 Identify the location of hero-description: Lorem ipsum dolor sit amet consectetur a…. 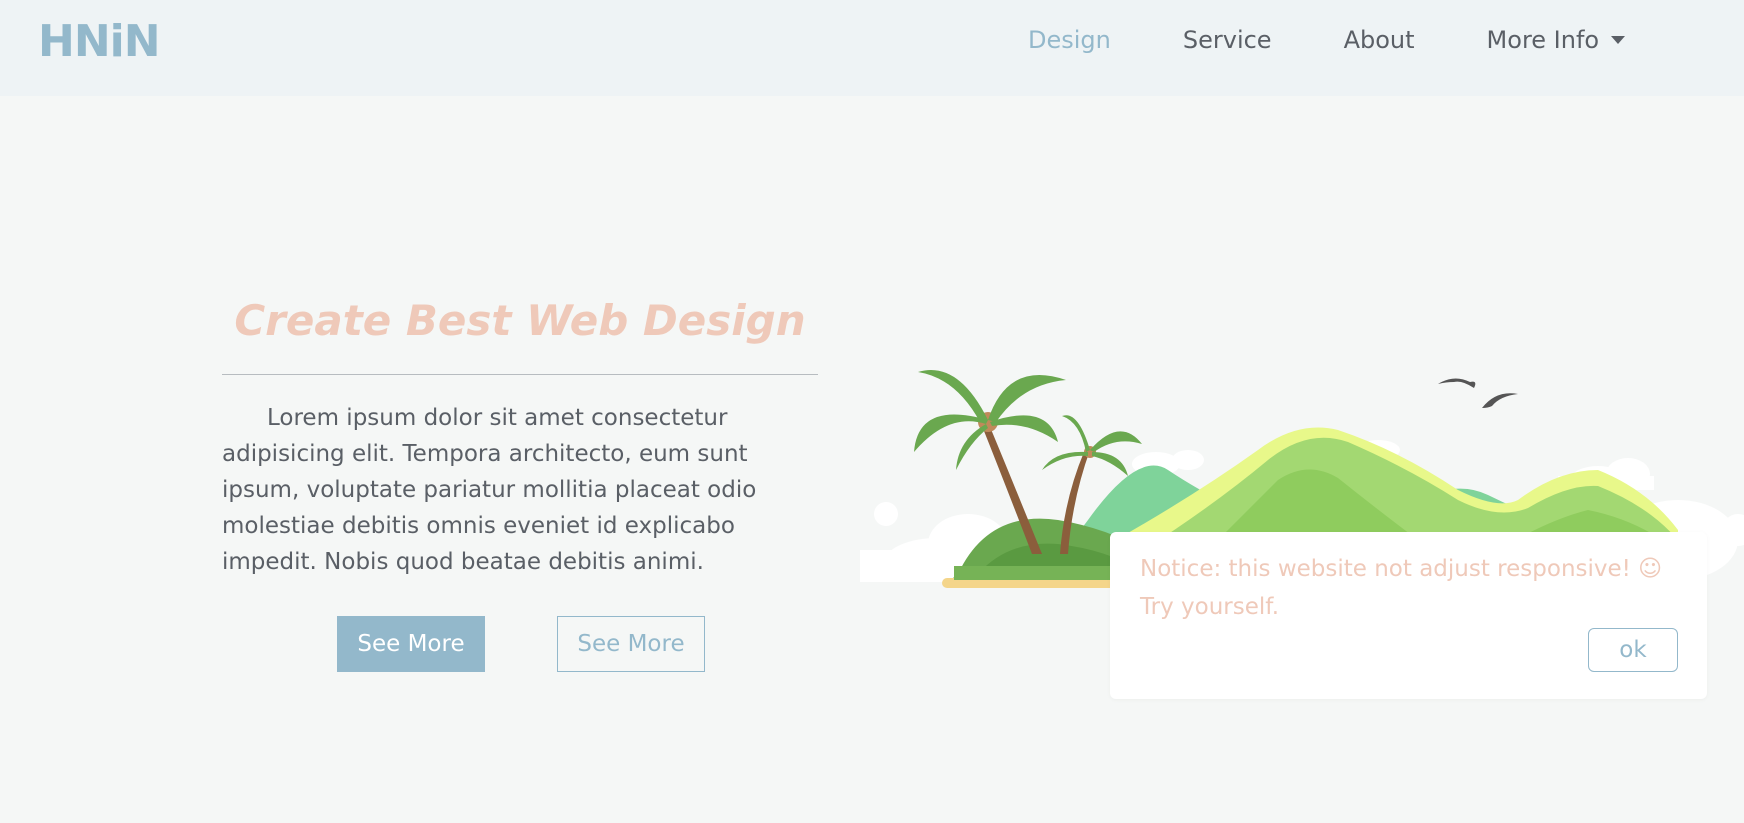
(489, 490).